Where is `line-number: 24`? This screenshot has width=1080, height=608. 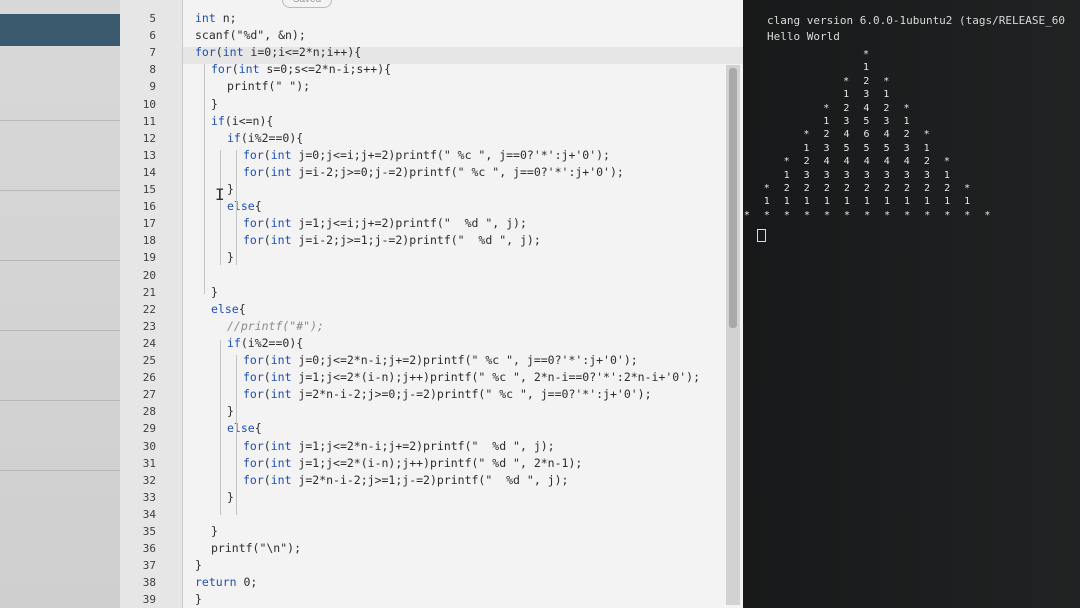
line-number: 24 is located at coordinates (149, 343).